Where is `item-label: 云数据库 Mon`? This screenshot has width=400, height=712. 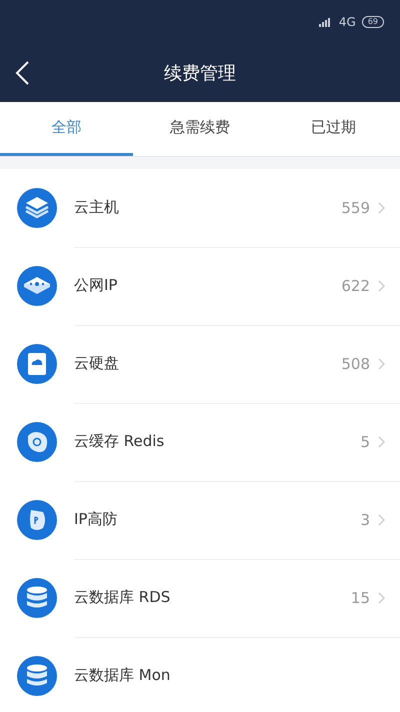
item-label: 云数据库 Mon is located at coordinates (230, 675).